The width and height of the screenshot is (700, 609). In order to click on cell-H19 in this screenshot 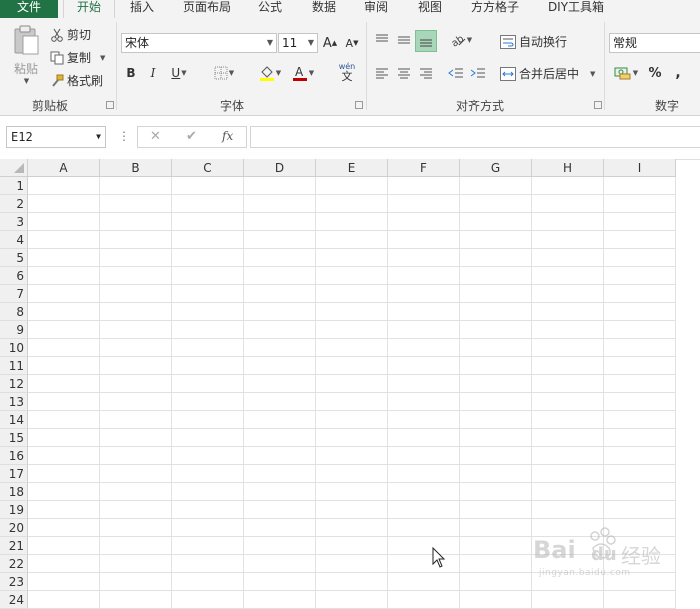, I will do `click(568, 510)`.